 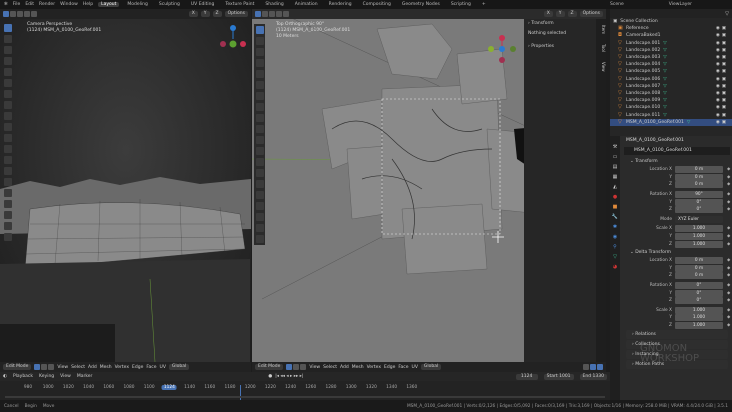 I want to click on rotate-tool-icon, so click(x=259, y=63).